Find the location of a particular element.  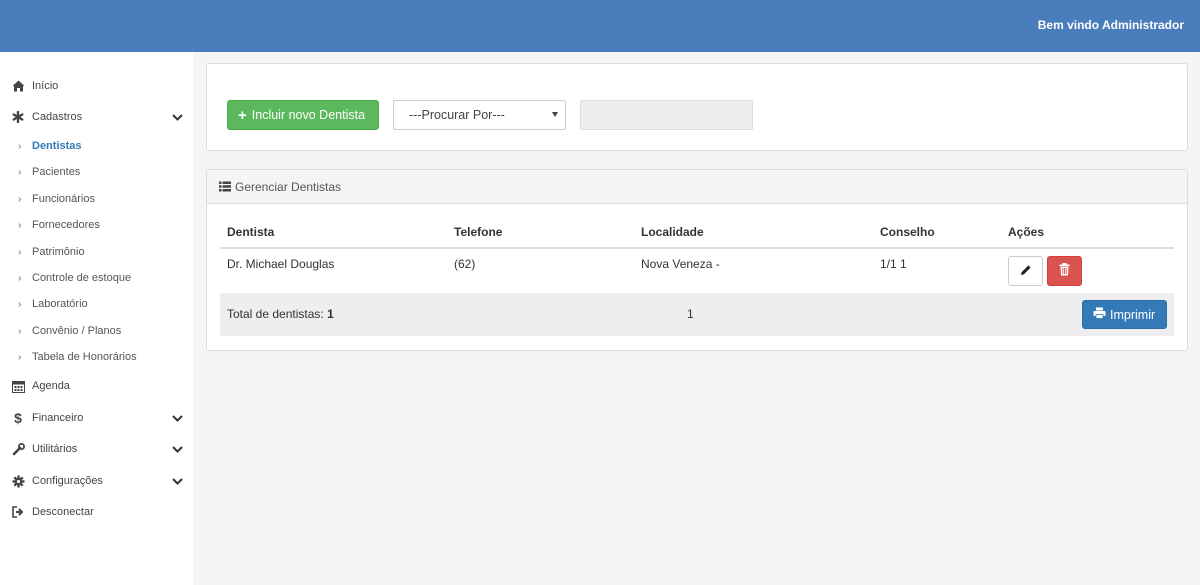

search-by-select: ---Procurar Por--- is located at coordinates (479, 115).